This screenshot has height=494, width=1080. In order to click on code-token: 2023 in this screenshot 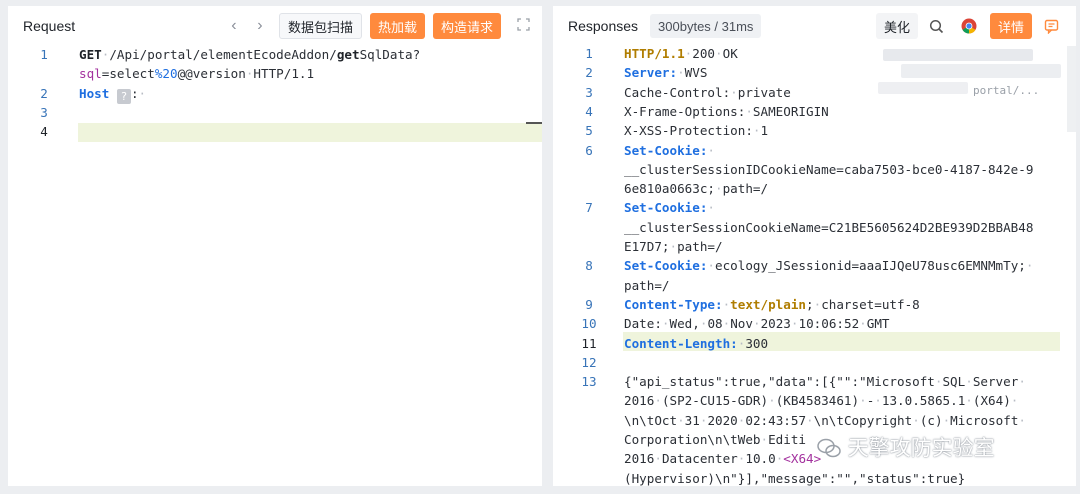, I will do `click(775, 324)`.